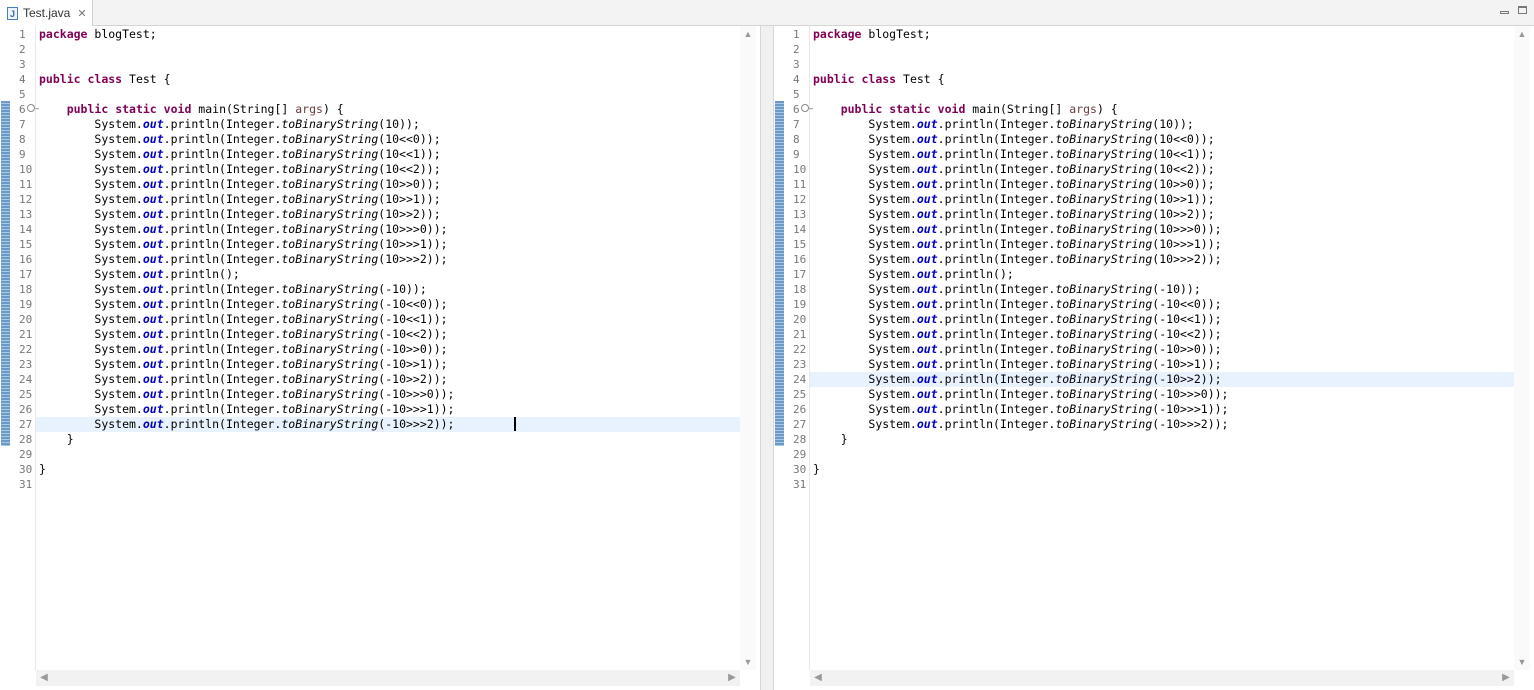 This screenshot has width=1534, height=690. What do you see at coordinates (800, 394) in the screenshot?
I see `line-number: 25` at bounding box center [800, 394].